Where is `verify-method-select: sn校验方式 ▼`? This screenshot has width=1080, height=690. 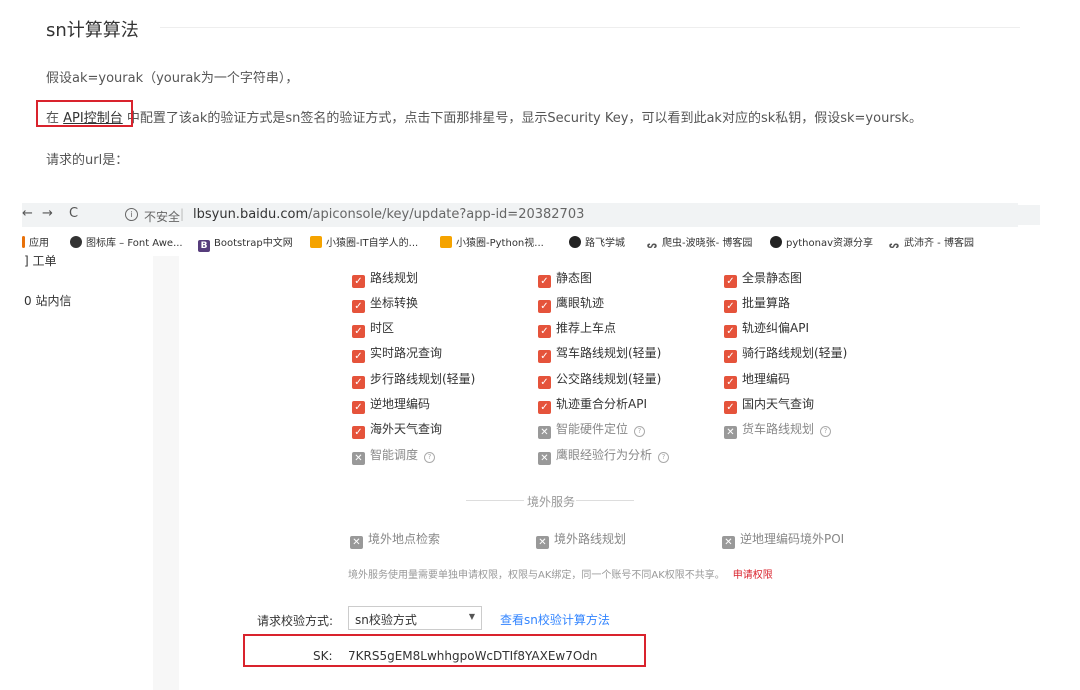
verify-method-select: sn校验方式 ▼ is located at coordinates (415, 618).